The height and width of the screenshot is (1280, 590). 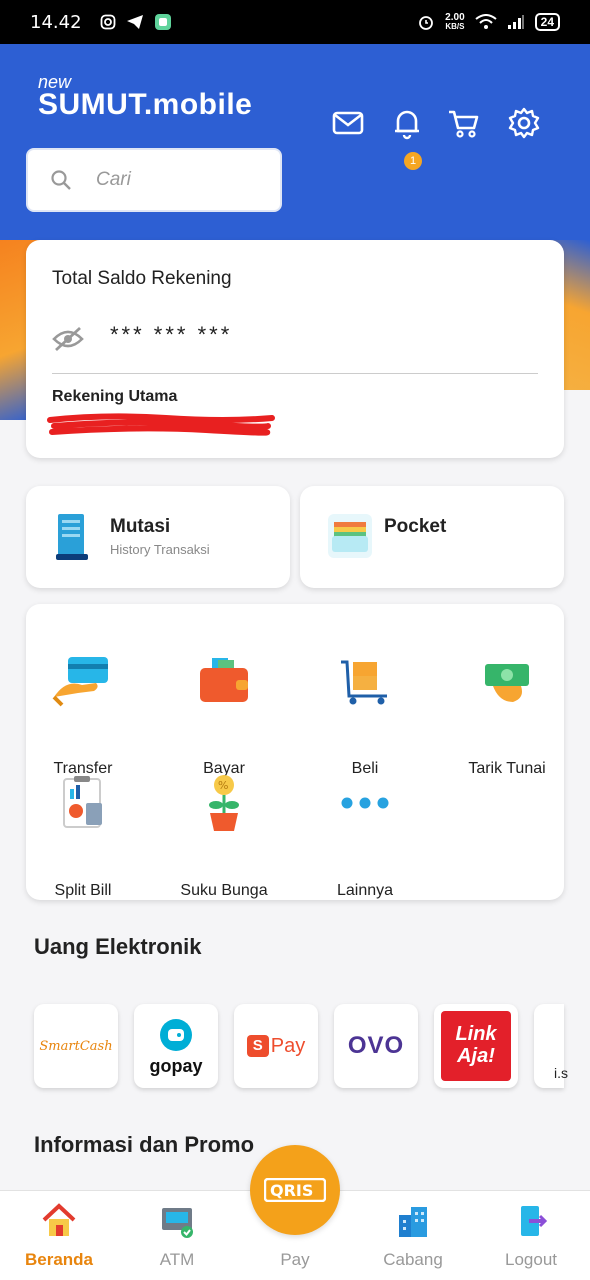 What do you see at coordinates (426, 23) in the screenshot?
I see `alarm-icon` at bounding box center [426, 23].